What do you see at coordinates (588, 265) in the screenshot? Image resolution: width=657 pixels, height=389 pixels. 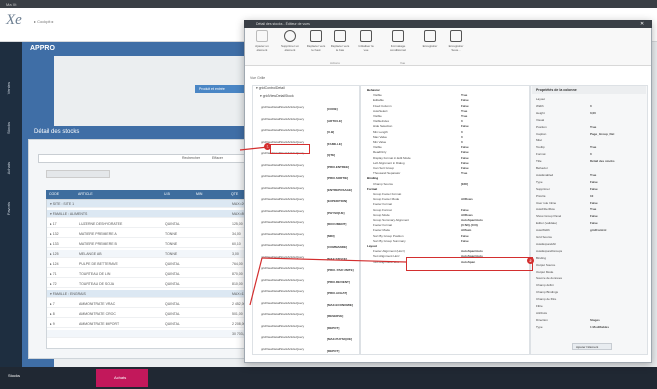 I see `column-property-row: Output Source` at bounding box center [588, 265].